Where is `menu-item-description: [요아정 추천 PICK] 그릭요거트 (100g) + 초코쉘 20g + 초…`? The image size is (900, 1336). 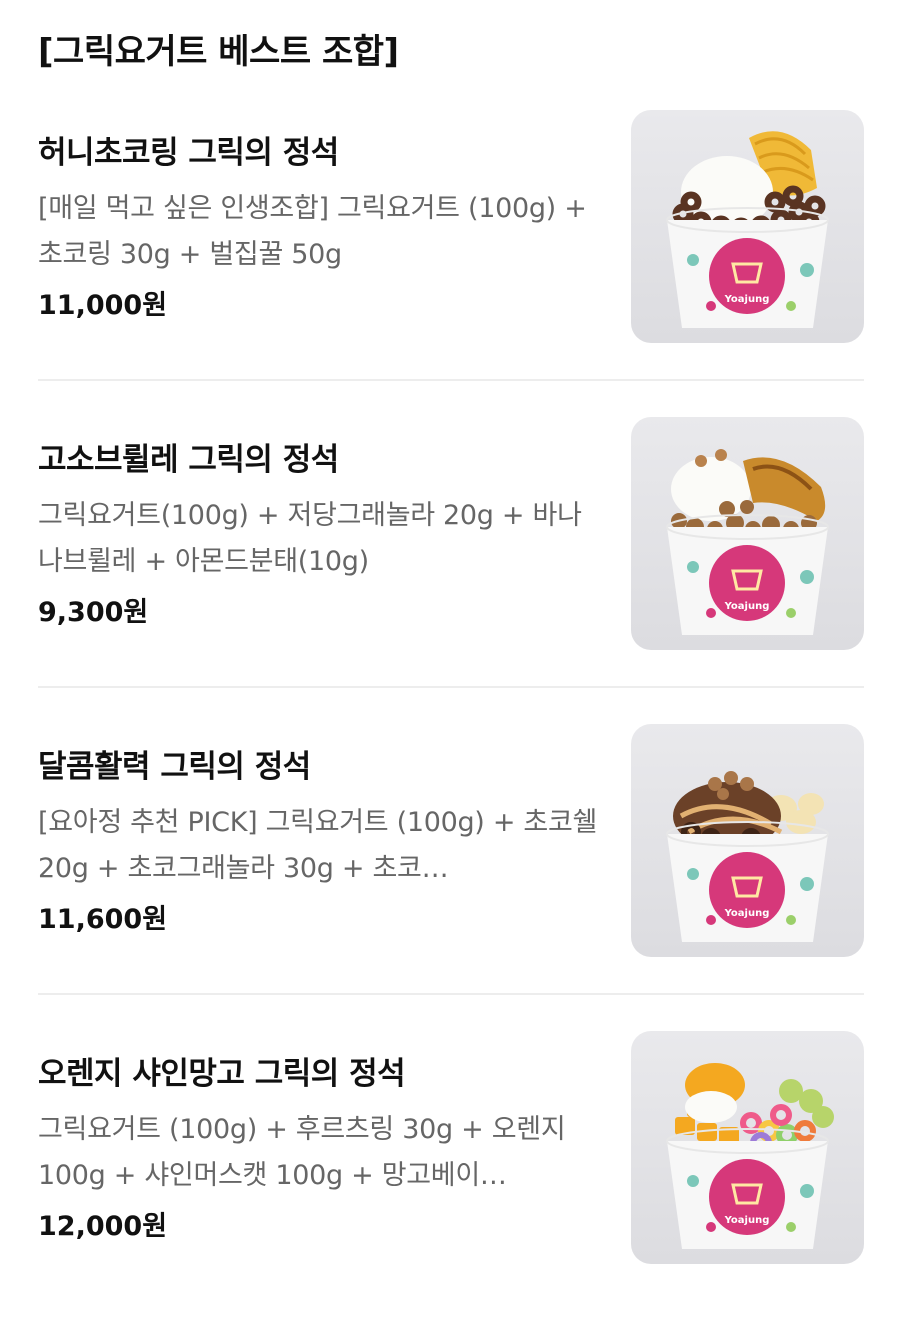 menu-item-description: [요아정 추천 PICK] 그릭요거트 (100g) + 초코쉘 20g + 초… is located at coordinates (318, 845).